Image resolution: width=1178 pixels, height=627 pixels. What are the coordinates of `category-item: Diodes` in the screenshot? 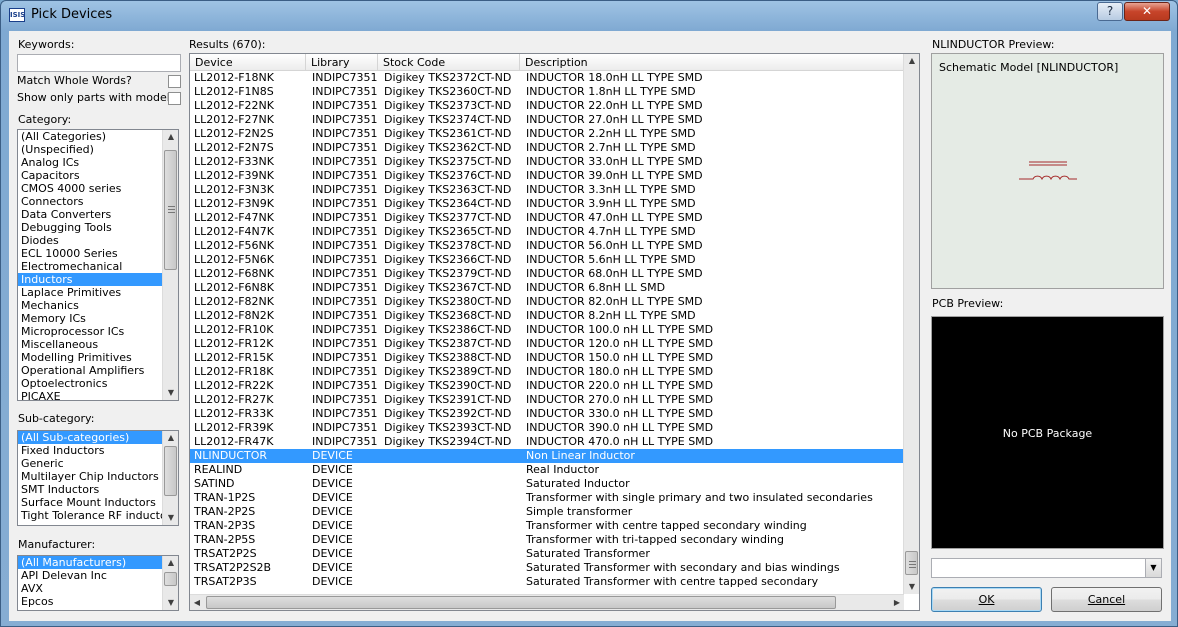 It's located at (98, 240).